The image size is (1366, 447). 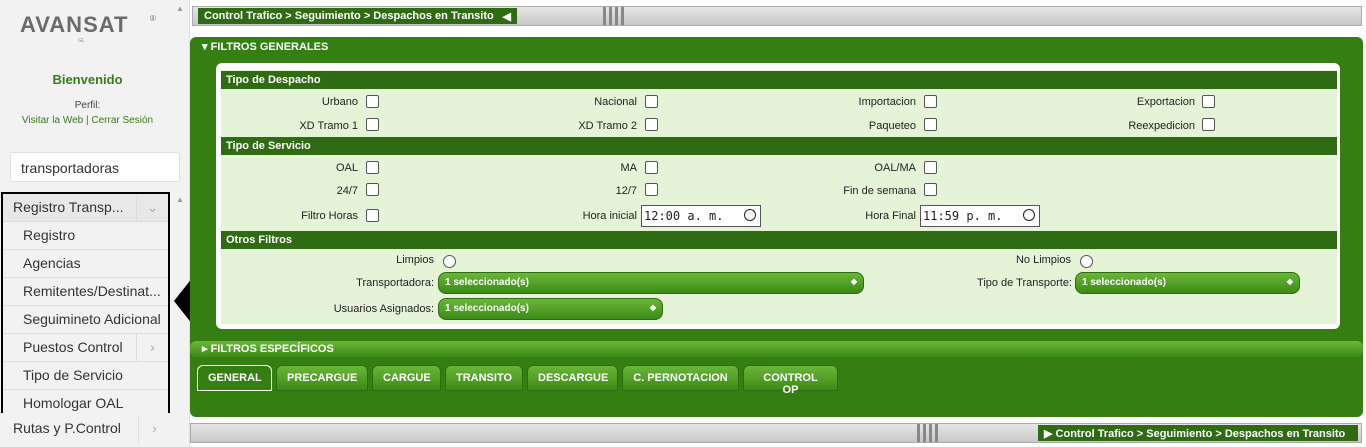 What do you see at coordinates (890, 216) in the screenshot?
I see `label-hora-final: Hora Final` at bounding box center [890, 216].